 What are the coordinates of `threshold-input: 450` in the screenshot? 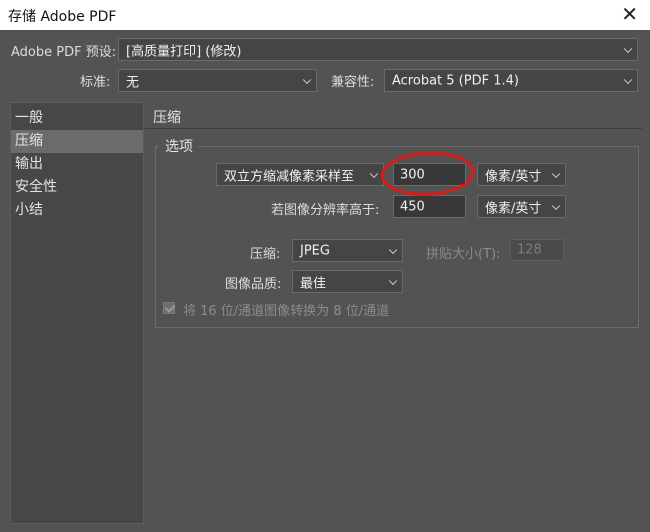 It's located at (429, 206).